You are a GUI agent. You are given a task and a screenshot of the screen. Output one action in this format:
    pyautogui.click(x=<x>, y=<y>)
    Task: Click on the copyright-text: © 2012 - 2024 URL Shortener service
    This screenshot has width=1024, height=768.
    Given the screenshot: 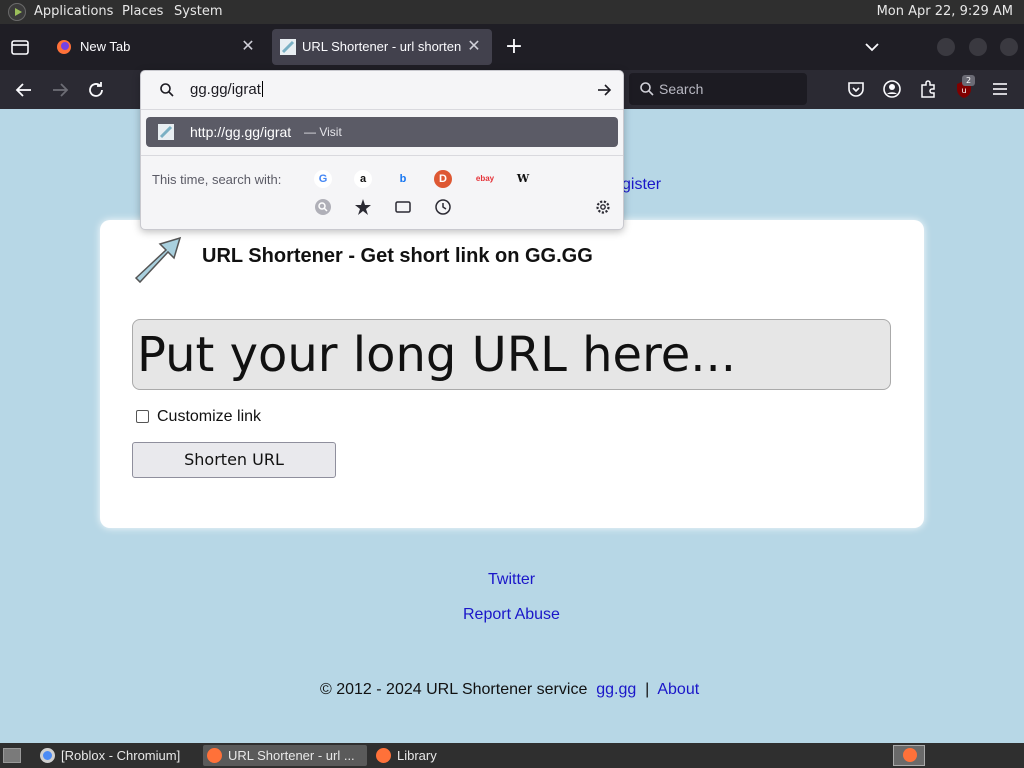 What is the action you would take?
    pyautogui.click(x=454, y=689)
    